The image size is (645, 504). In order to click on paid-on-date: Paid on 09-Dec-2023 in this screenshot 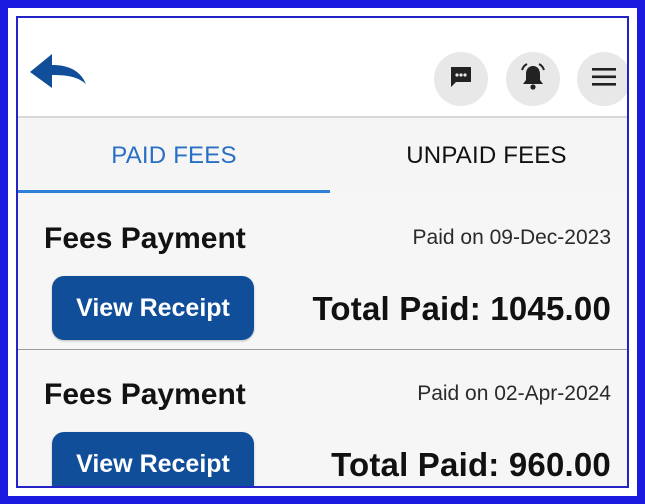, I will do `click(511, 237)`.